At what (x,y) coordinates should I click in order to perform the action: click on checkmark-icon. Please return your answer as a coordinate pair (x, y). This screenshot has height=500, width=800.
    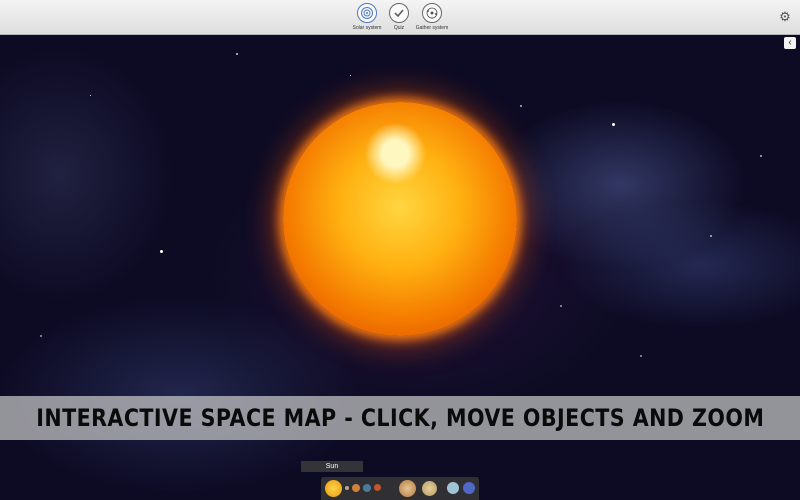
    Looking at the image, I should click on (399, 13).